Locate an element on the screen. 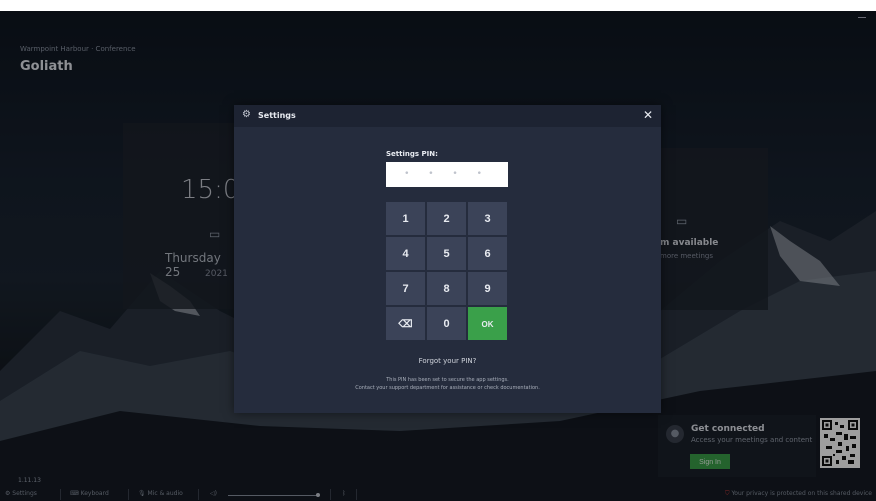 The image size is (876, 501). key-2: 2 is located at coordinates (446, 218).